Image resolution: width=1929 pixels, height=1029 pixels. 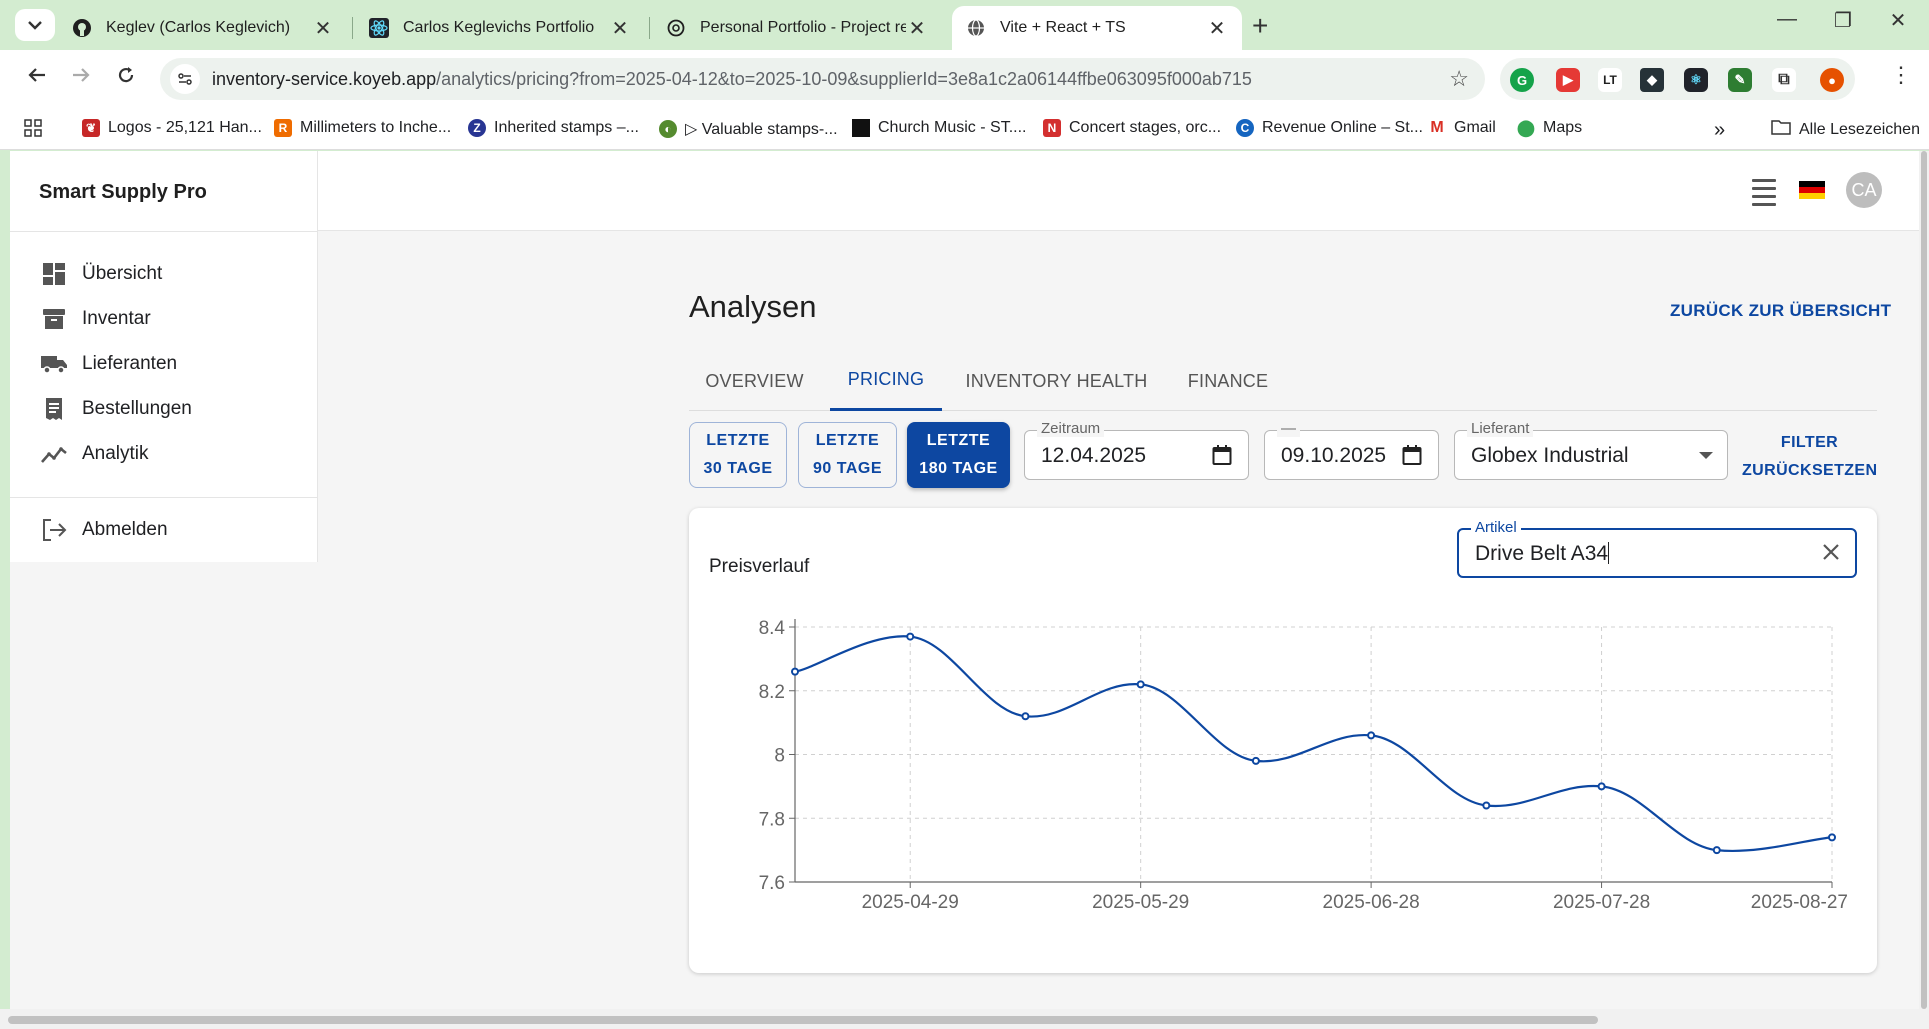 I want to click on supplier-label: Lieferant, so click(x=1500, y=428).